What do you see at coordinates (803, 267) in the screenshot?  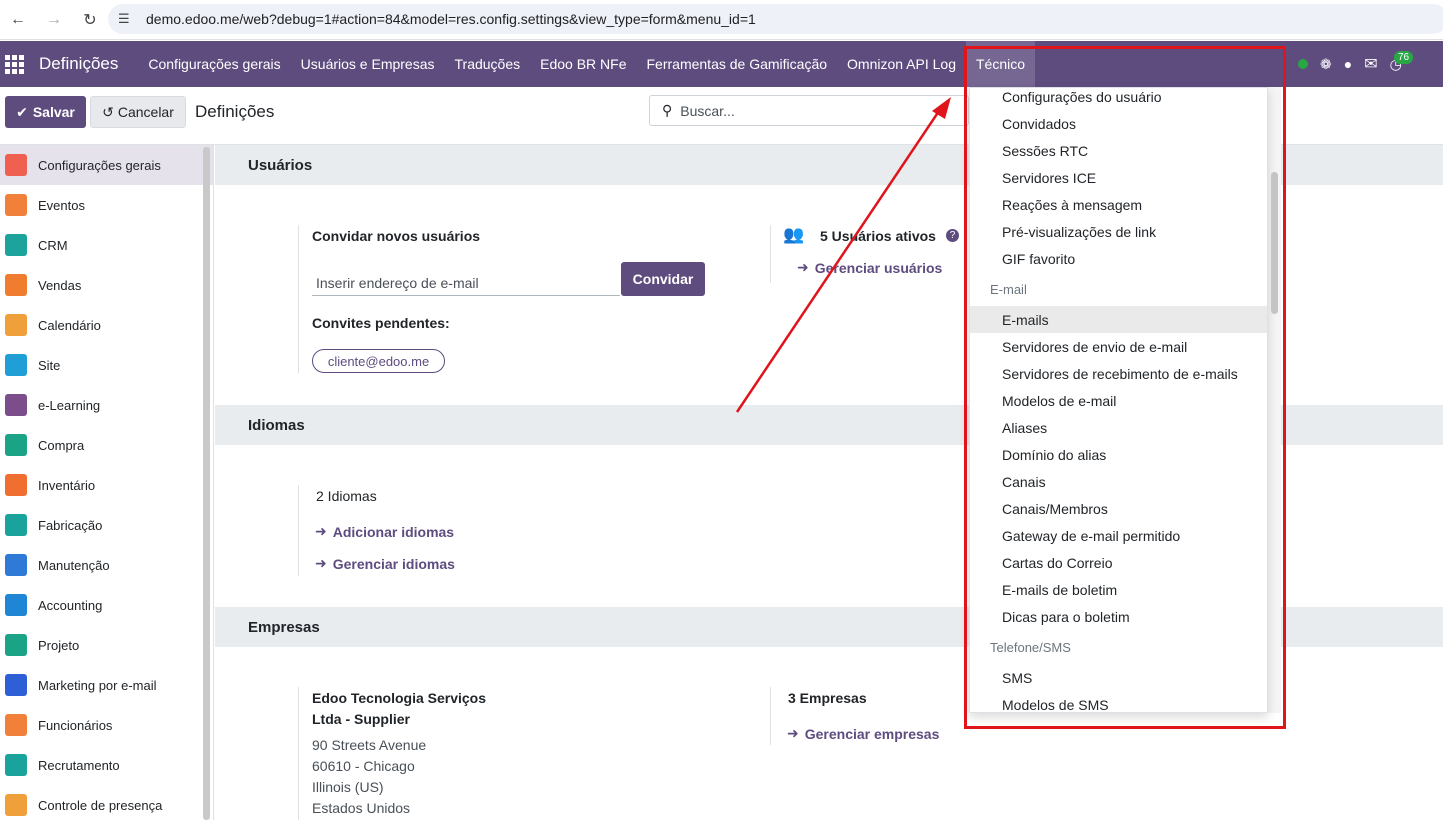 I see `arrow-right-icon: ➜` at bounding box center [803, 267].